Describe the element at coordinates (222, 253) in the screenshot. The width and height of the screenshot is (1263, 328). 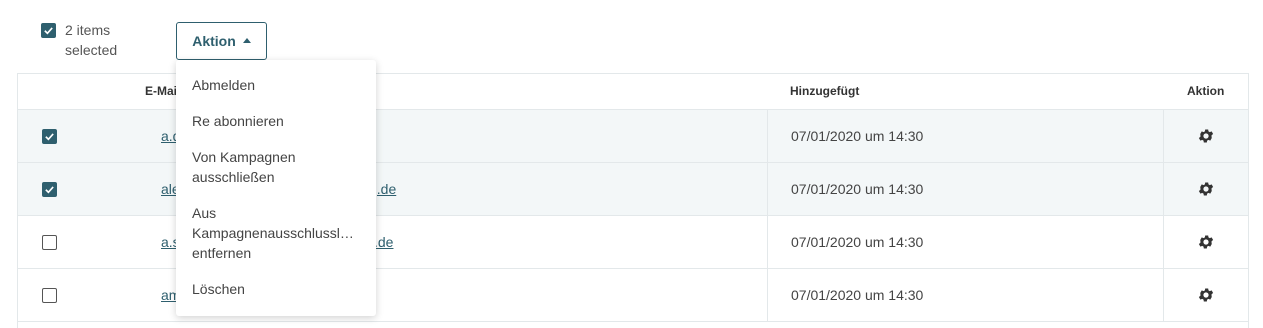
I see `menu-item-line: entfernen` at that location.